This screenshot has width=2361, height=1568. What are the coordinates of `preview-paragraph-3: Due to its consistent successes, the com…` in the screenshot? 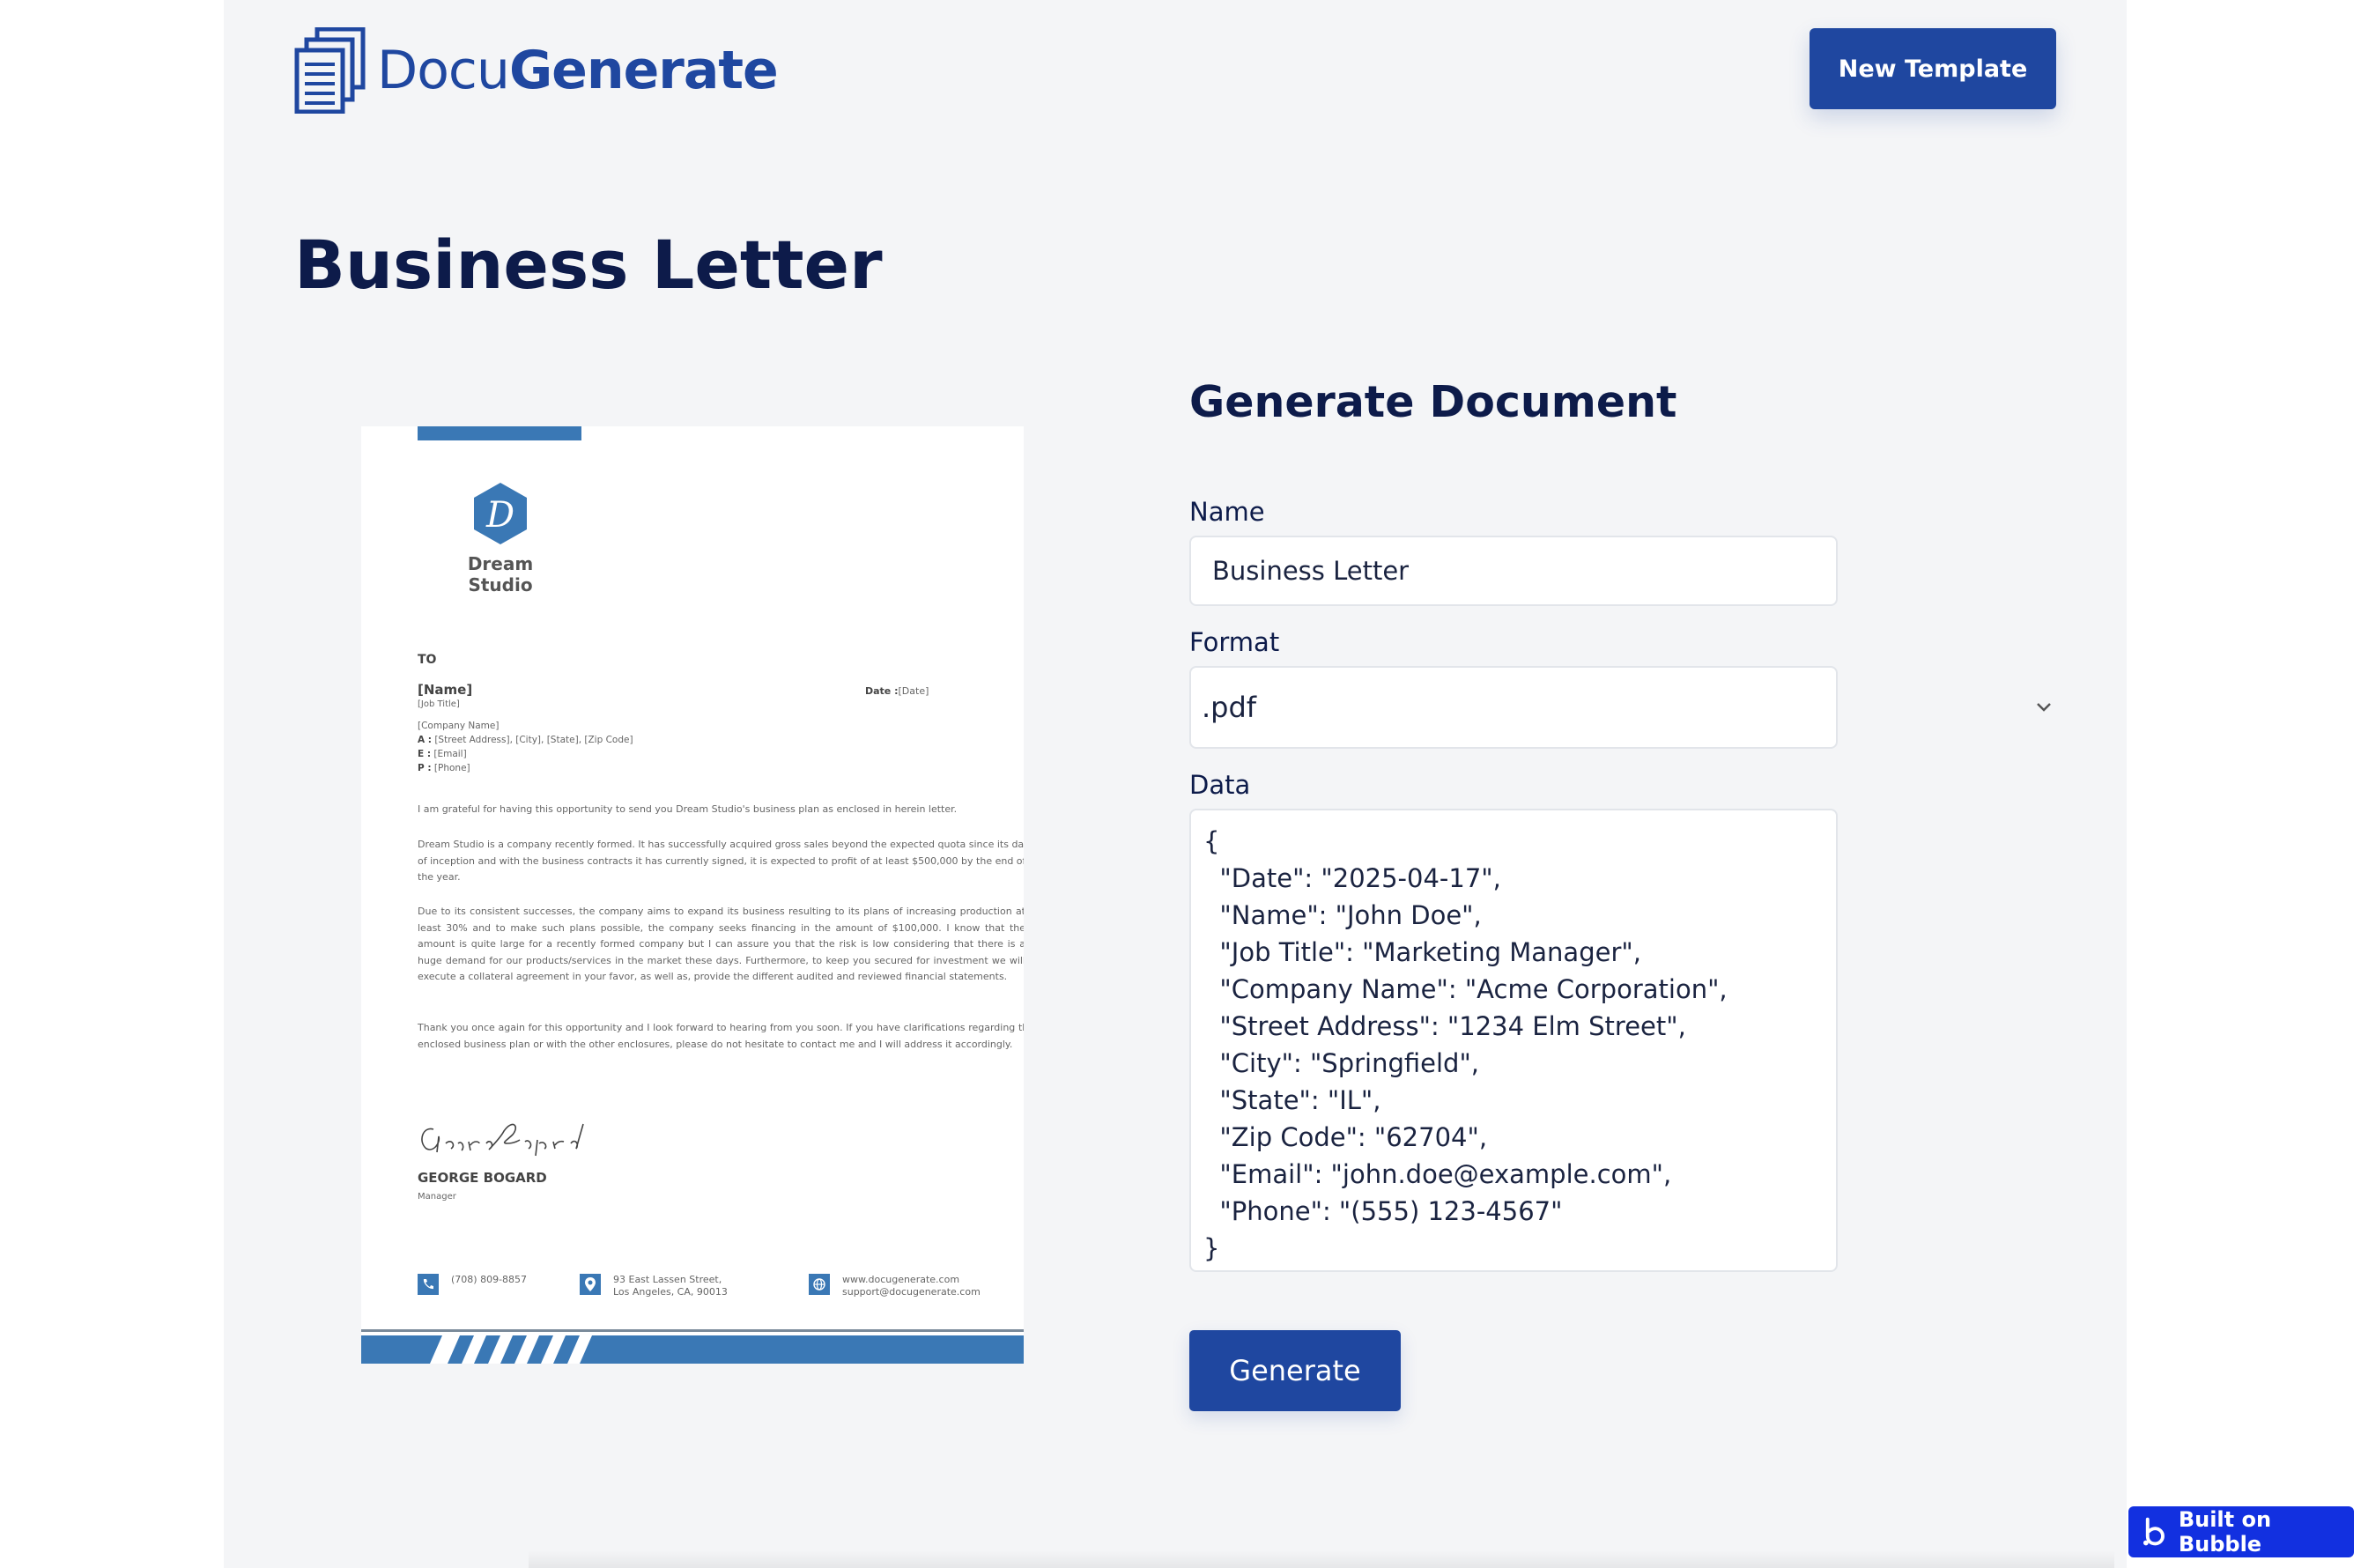 It's located at (721, 944).